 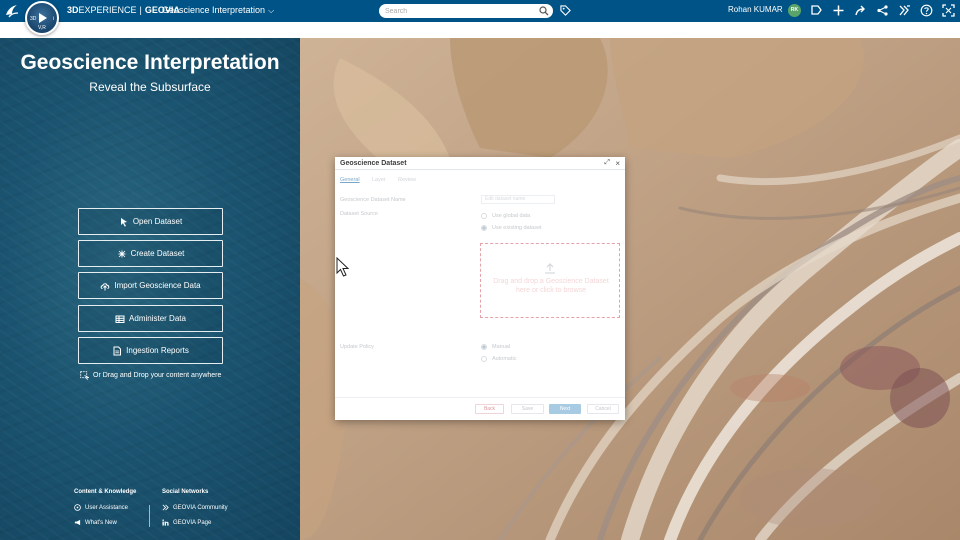 What do you see at coordinates (607, 163) in the screenshot?
I see `maximize-icon: ⤢` at bounding box center [607, 163].